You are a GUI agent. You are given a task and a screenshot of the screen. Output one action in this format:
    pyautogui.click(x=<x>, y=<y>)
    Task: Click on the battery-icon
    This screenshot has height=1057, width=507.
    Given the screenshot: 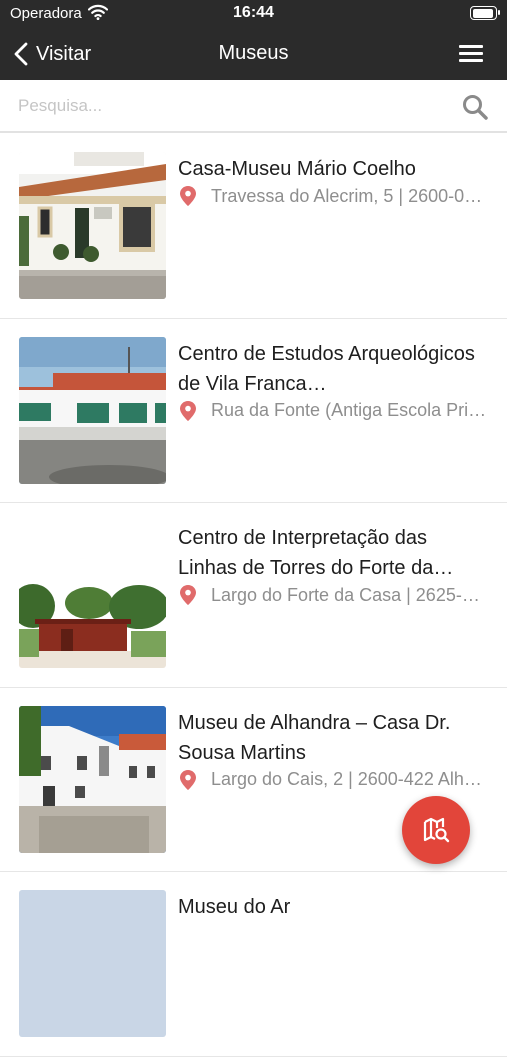 What is the action you would take?
    pyautogui.click(x=485, y=13)
    